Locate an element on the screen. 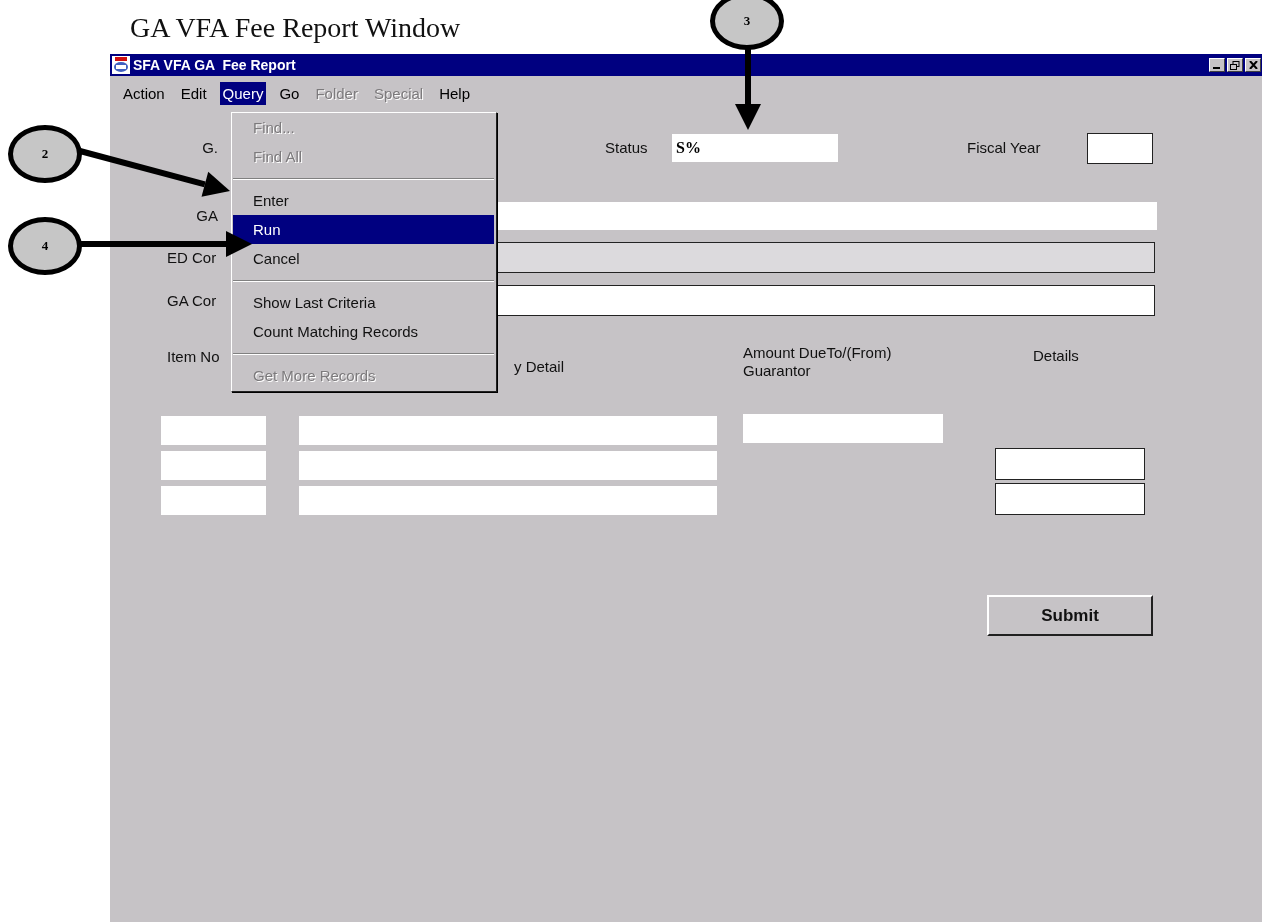  callout-marker: 2 is located at coordinates (45, 154).